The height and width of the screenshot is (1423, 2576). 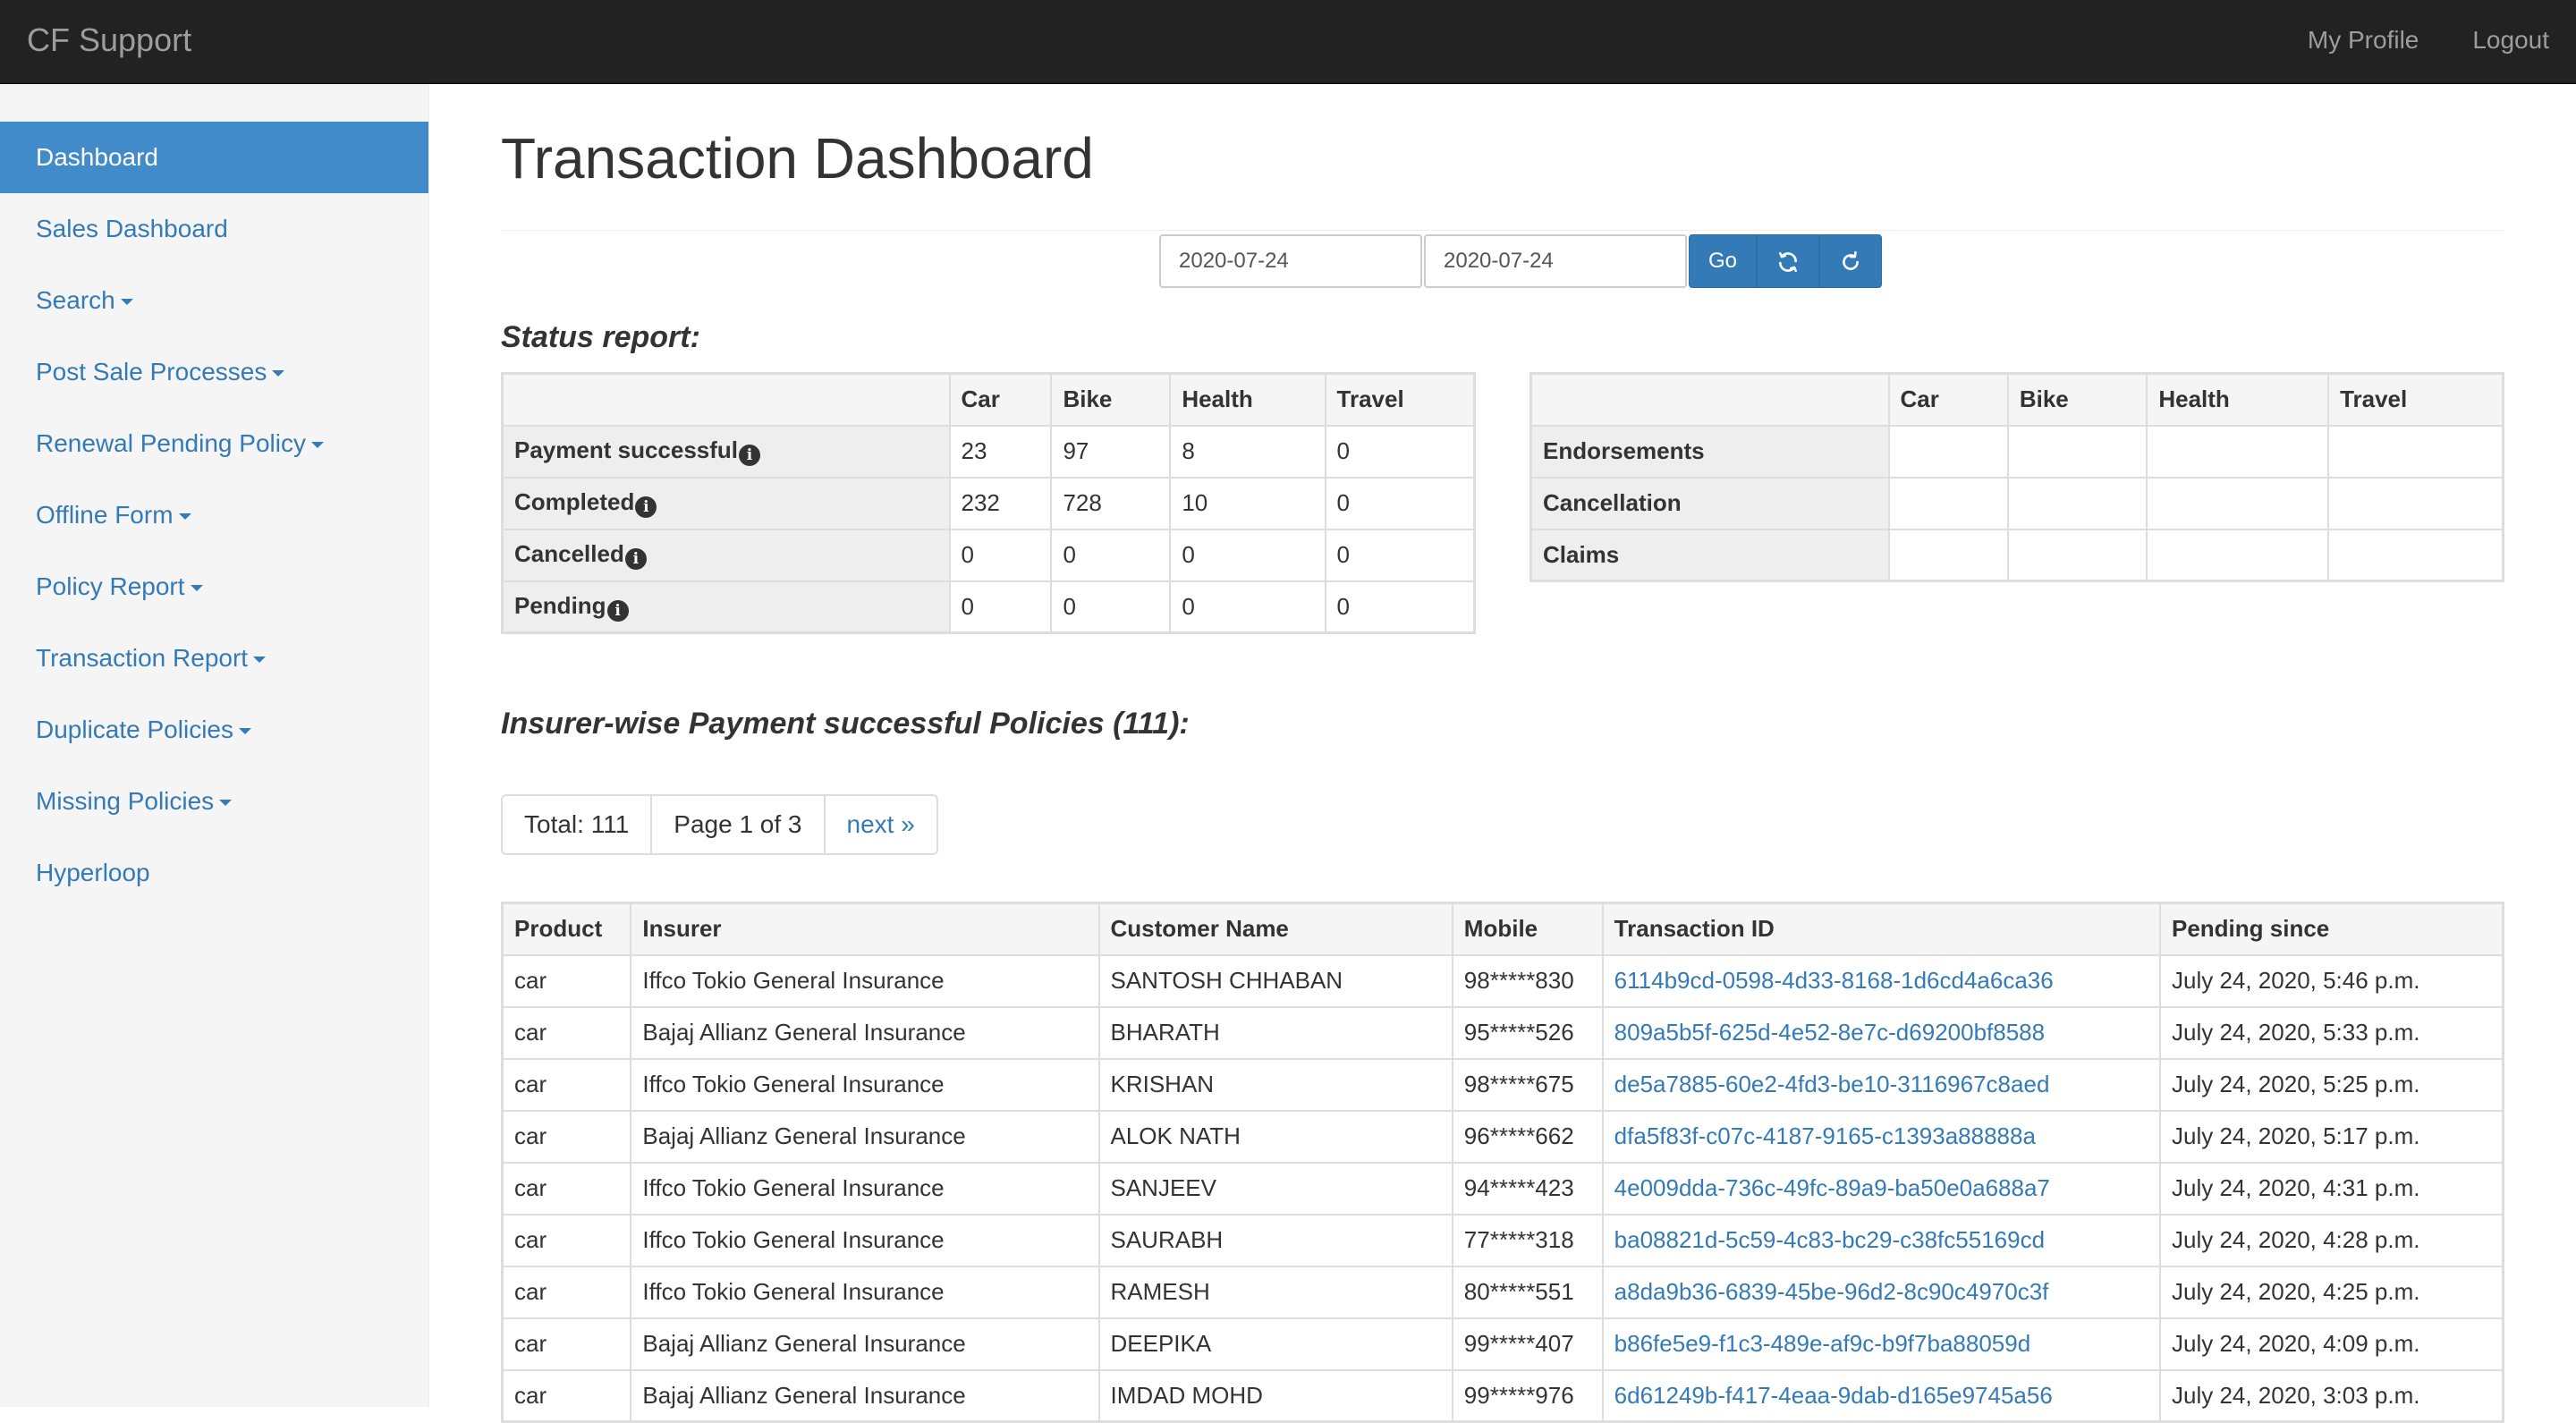 I want to click on customer-name-cell: DEEPIKA, so click(x=1275, y=1344).